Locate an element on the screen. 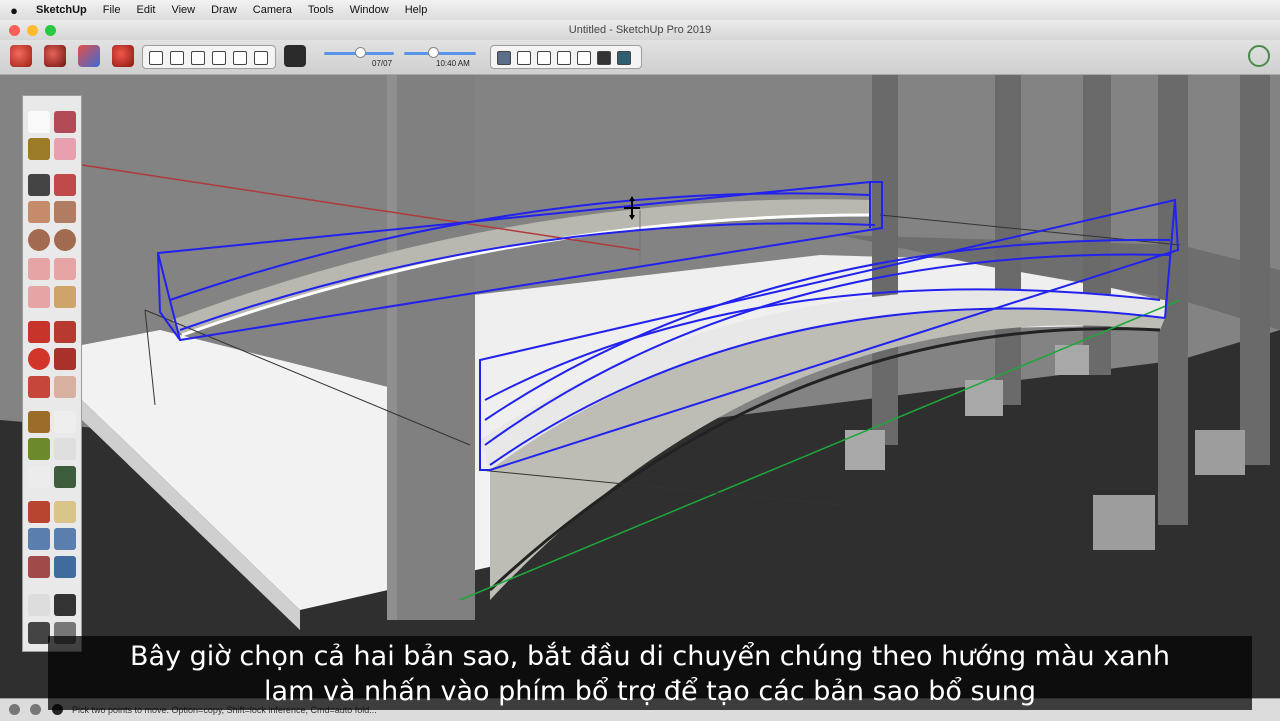  shadow-date-slider-knob is located at coordinates (360, 52).